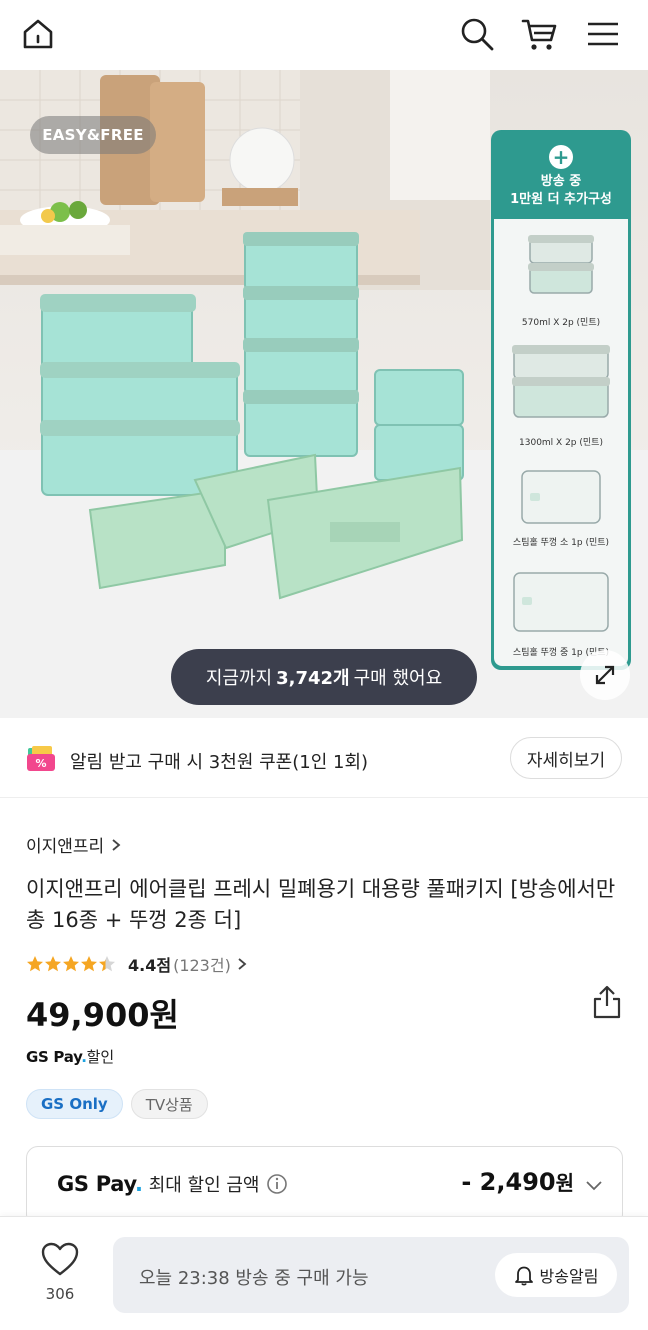 The height and width of the screenshot is (1330, 648). I want to click on broadcast-alarm-button: 방송알림, so click(556, 1275).